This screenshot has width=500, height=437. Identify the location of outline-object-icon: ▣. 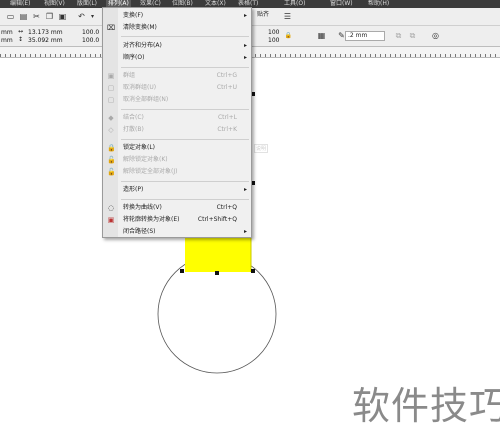
(111, 220).